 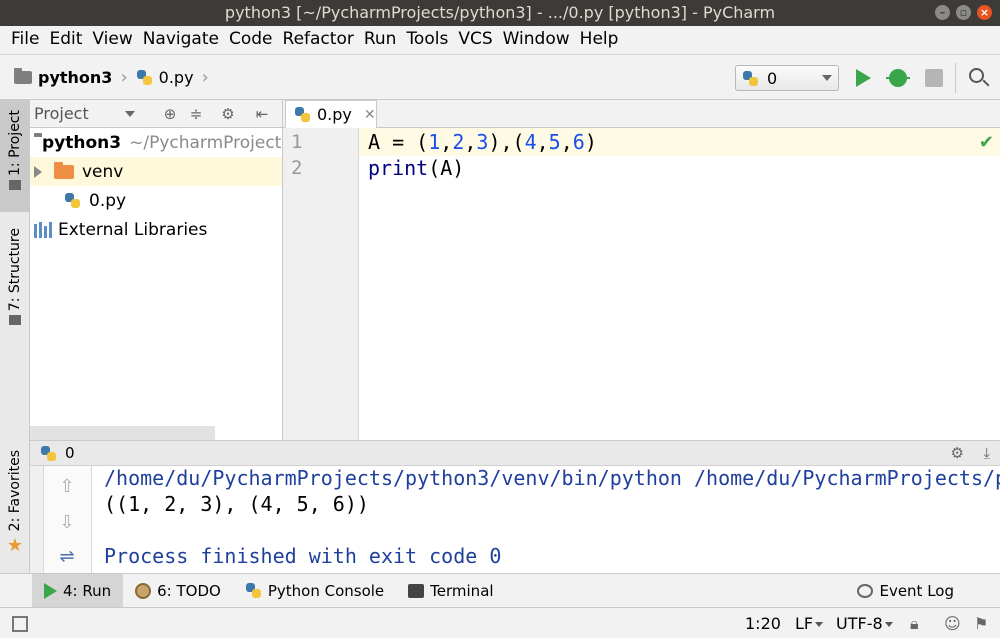 What do you see at coordinates (103, 171) in the screenshot?
I see `tree-item-label: venv` at bounding box center [103, 171].